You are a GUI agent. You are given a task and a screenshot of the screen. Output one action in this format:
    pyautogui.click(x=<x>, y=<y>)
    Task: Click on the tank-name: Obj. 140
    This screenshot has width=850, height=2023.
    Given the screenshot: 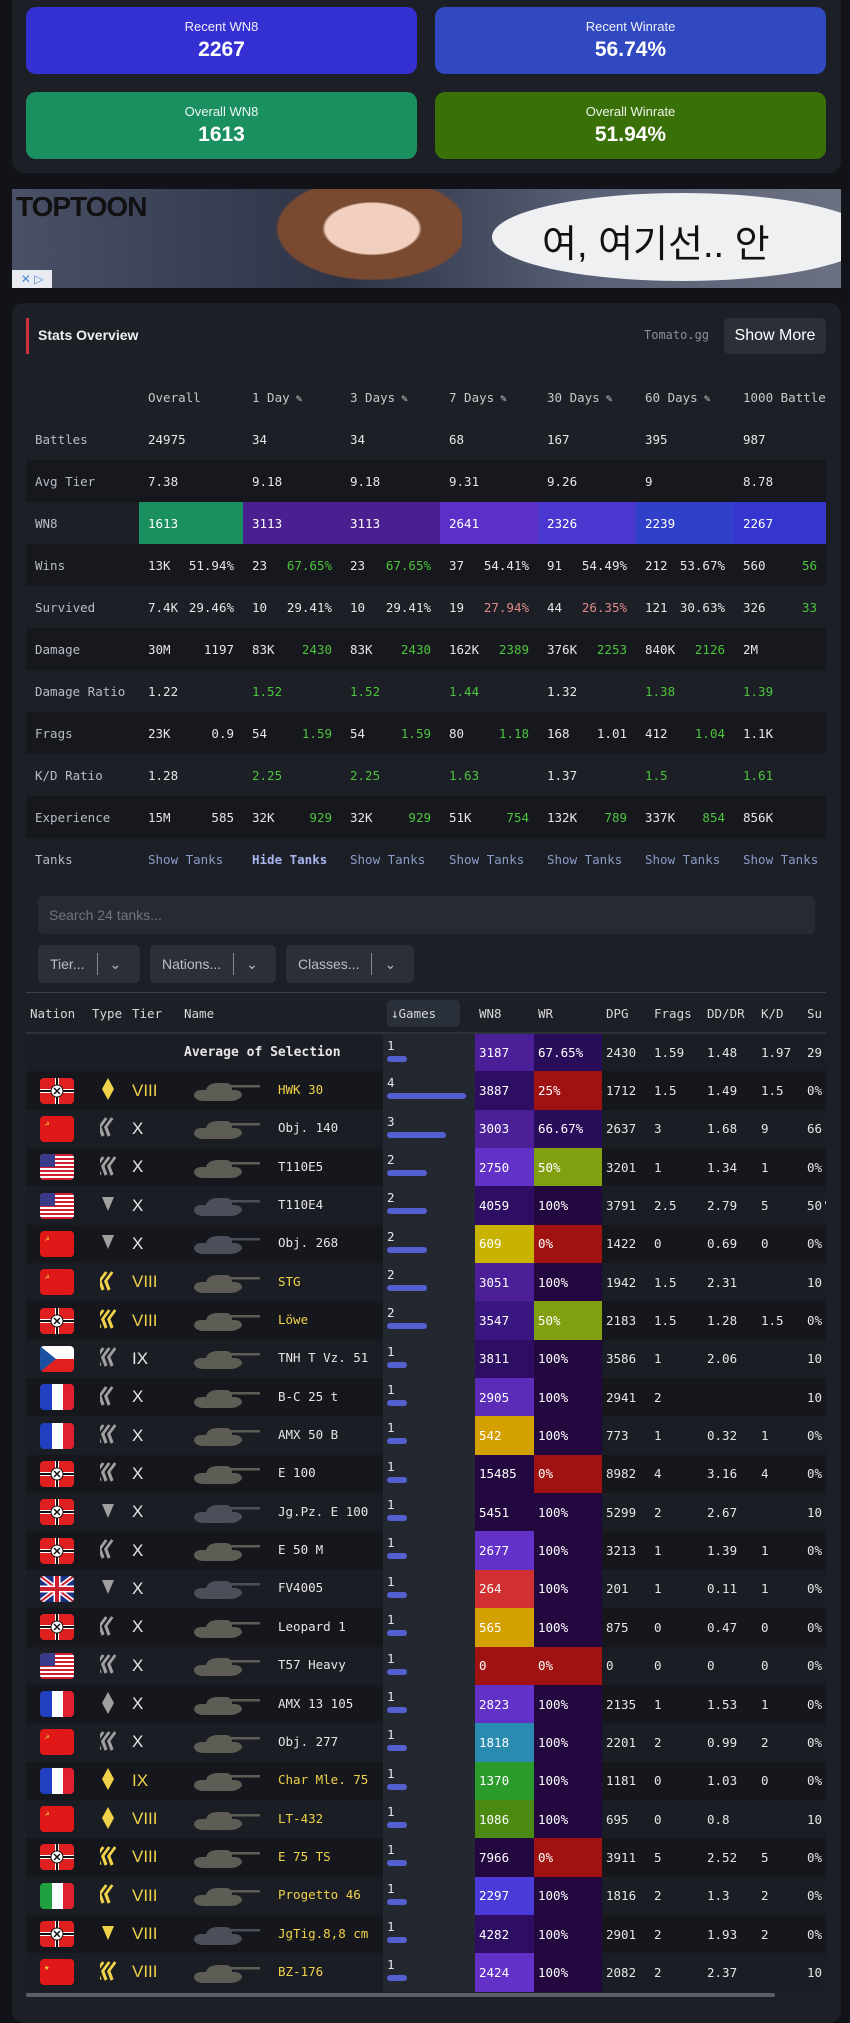 What is the action you would take?
    pyautogui.click(x=308, y=1127)
    